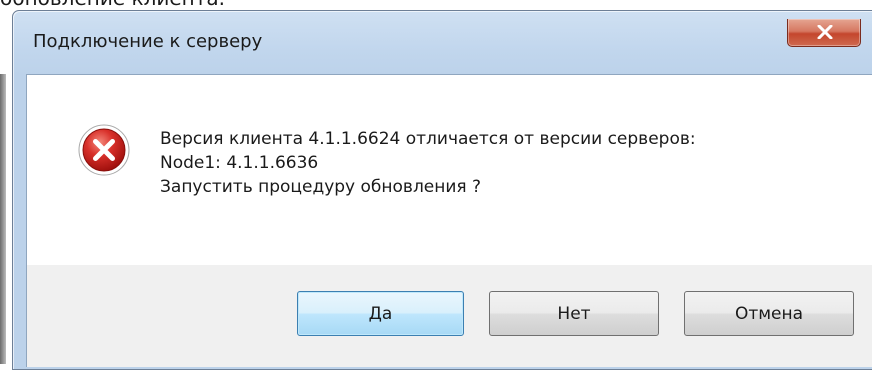 Image resolution: width=872 pixels, height=370 pixels. What do you see at coordinates (148, 41) in the screenshot?
I see `dialog-title: Подключение к серверу` at bounding box center [148, 41].